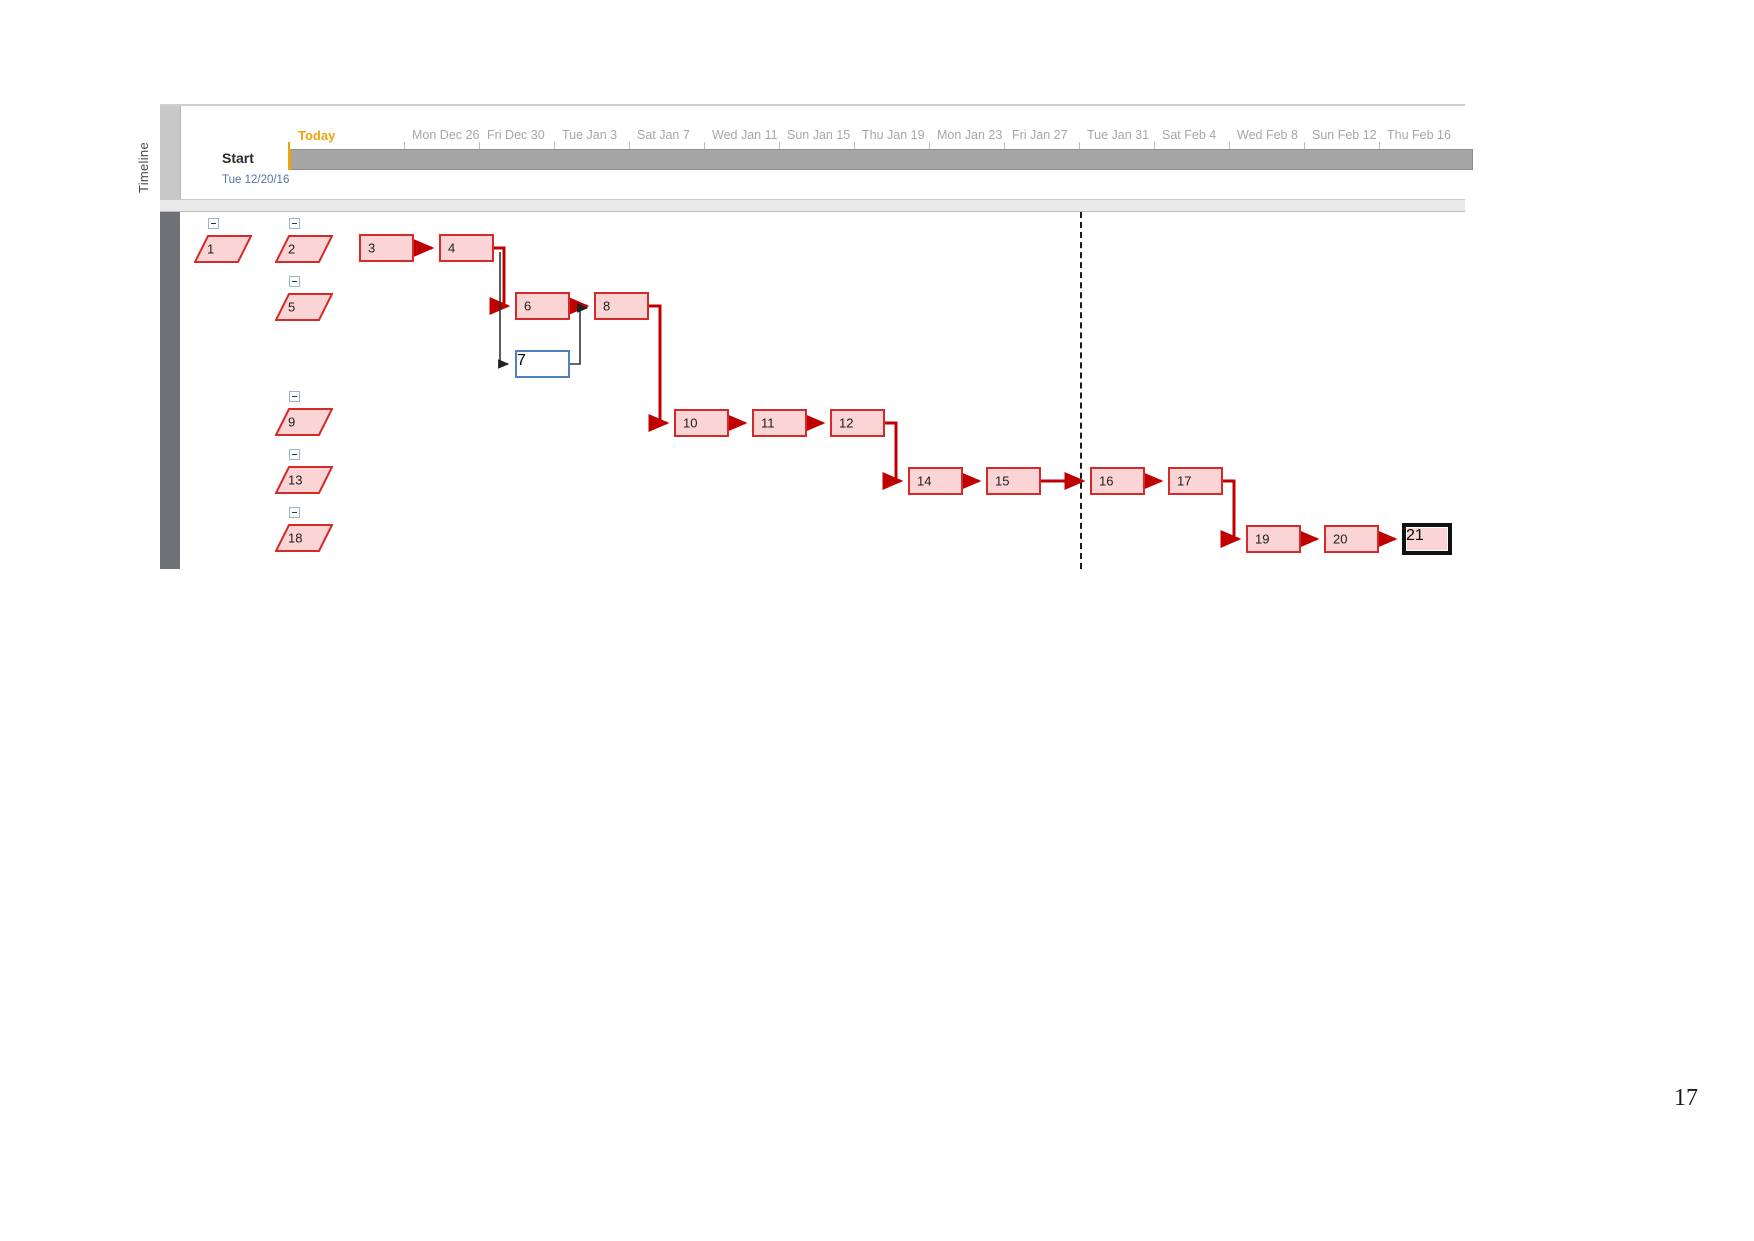 Image resolution: width=1754 pixels, height=1241 pixels. I want to click on network-node-label: 21, so click(1415, 535).